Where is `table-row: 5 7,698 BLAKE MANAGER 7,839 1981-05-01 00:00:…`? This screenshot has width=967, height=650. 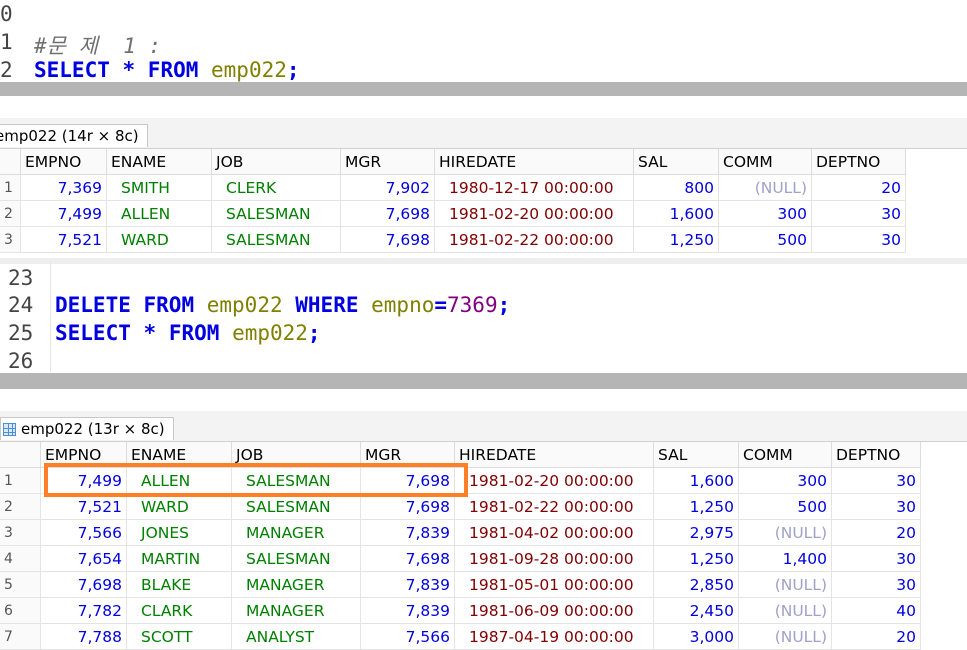 table-row: 5 7,698 BLAKE MANAGER 7,839 1981-05-01 00:00:… is located at coordinates (460, 584).